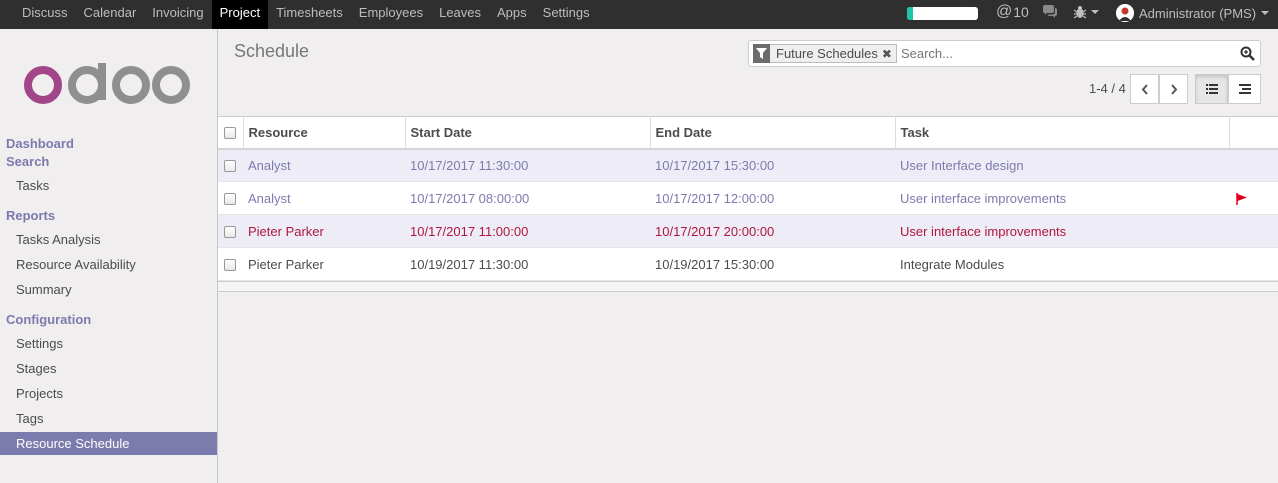 This screenshot has width=1278, height=483. Describe the element at coordinates (715, 264) in the screenshot. I see `cell-end-date: 10/19/2017 15:30:00` at that location.